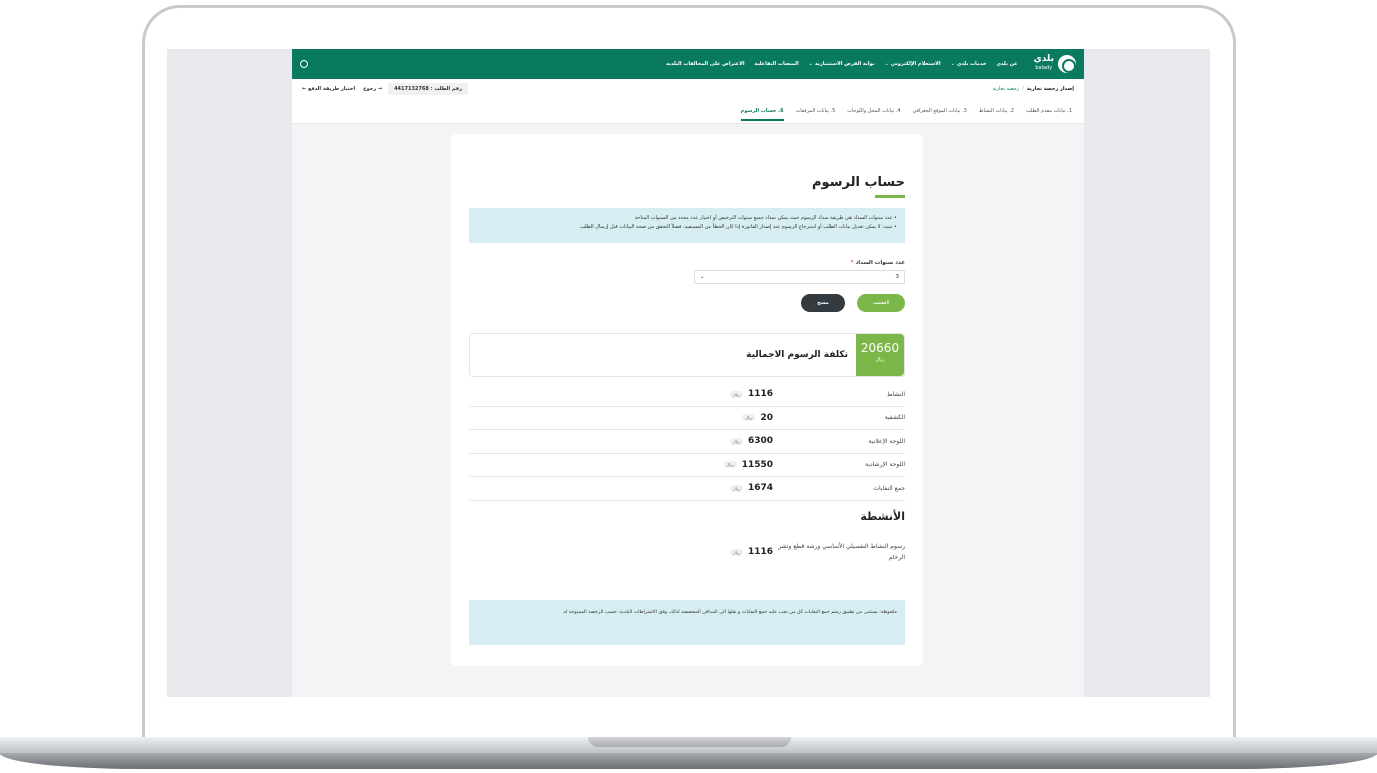  What do you see at coordinates (823, 303) in the screenshot?
I see `clear-button: مسح` at bounding box center [823, 303].